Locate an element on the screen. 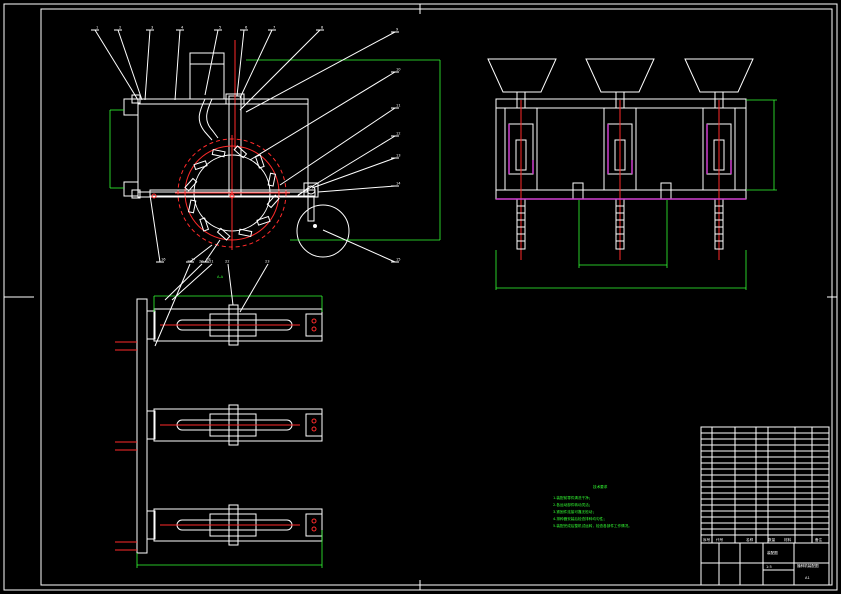  balloon-number: 1 is located at coordinates (97, 28).